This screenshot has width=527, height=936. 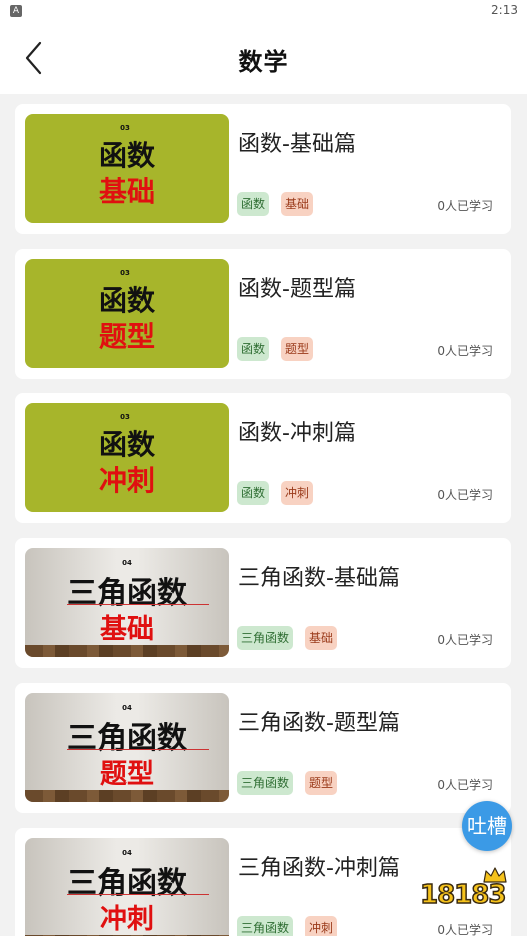 I want to click on feedback-button: 吐槽, so click(x=487, y=826).